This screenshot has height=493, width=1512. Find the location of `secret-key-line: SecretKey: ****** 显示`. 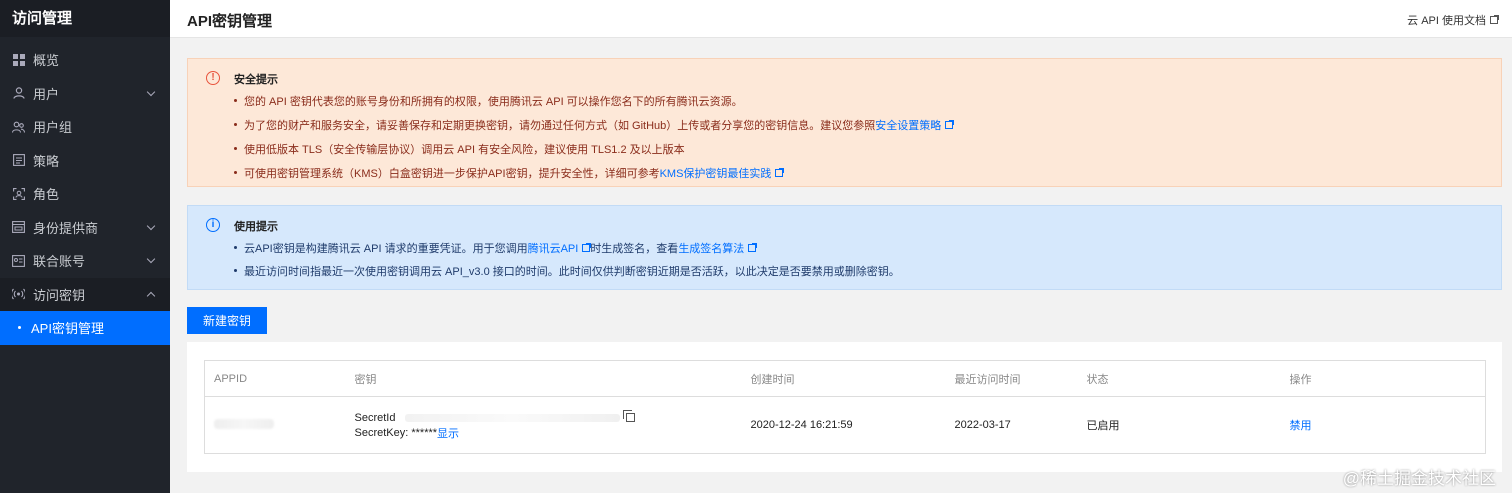

secret-key-line: SecretKey: ****** 显示 is located at coordinates (548, 432).